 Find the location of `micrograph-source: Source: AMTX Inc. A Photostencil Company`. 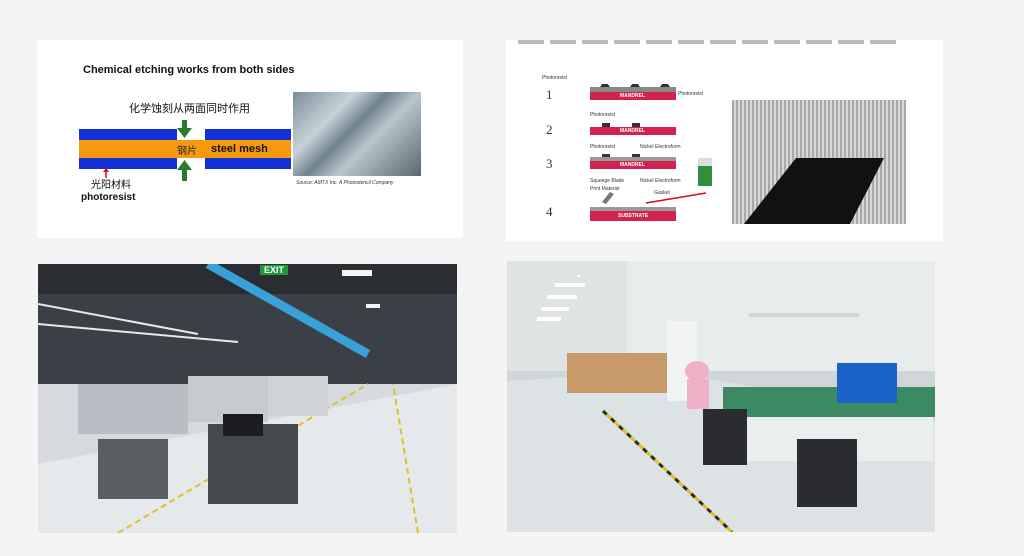

micrograph-source: Source: AMTX Inc. A Photostencil Company is located at coordinates (345, 183).